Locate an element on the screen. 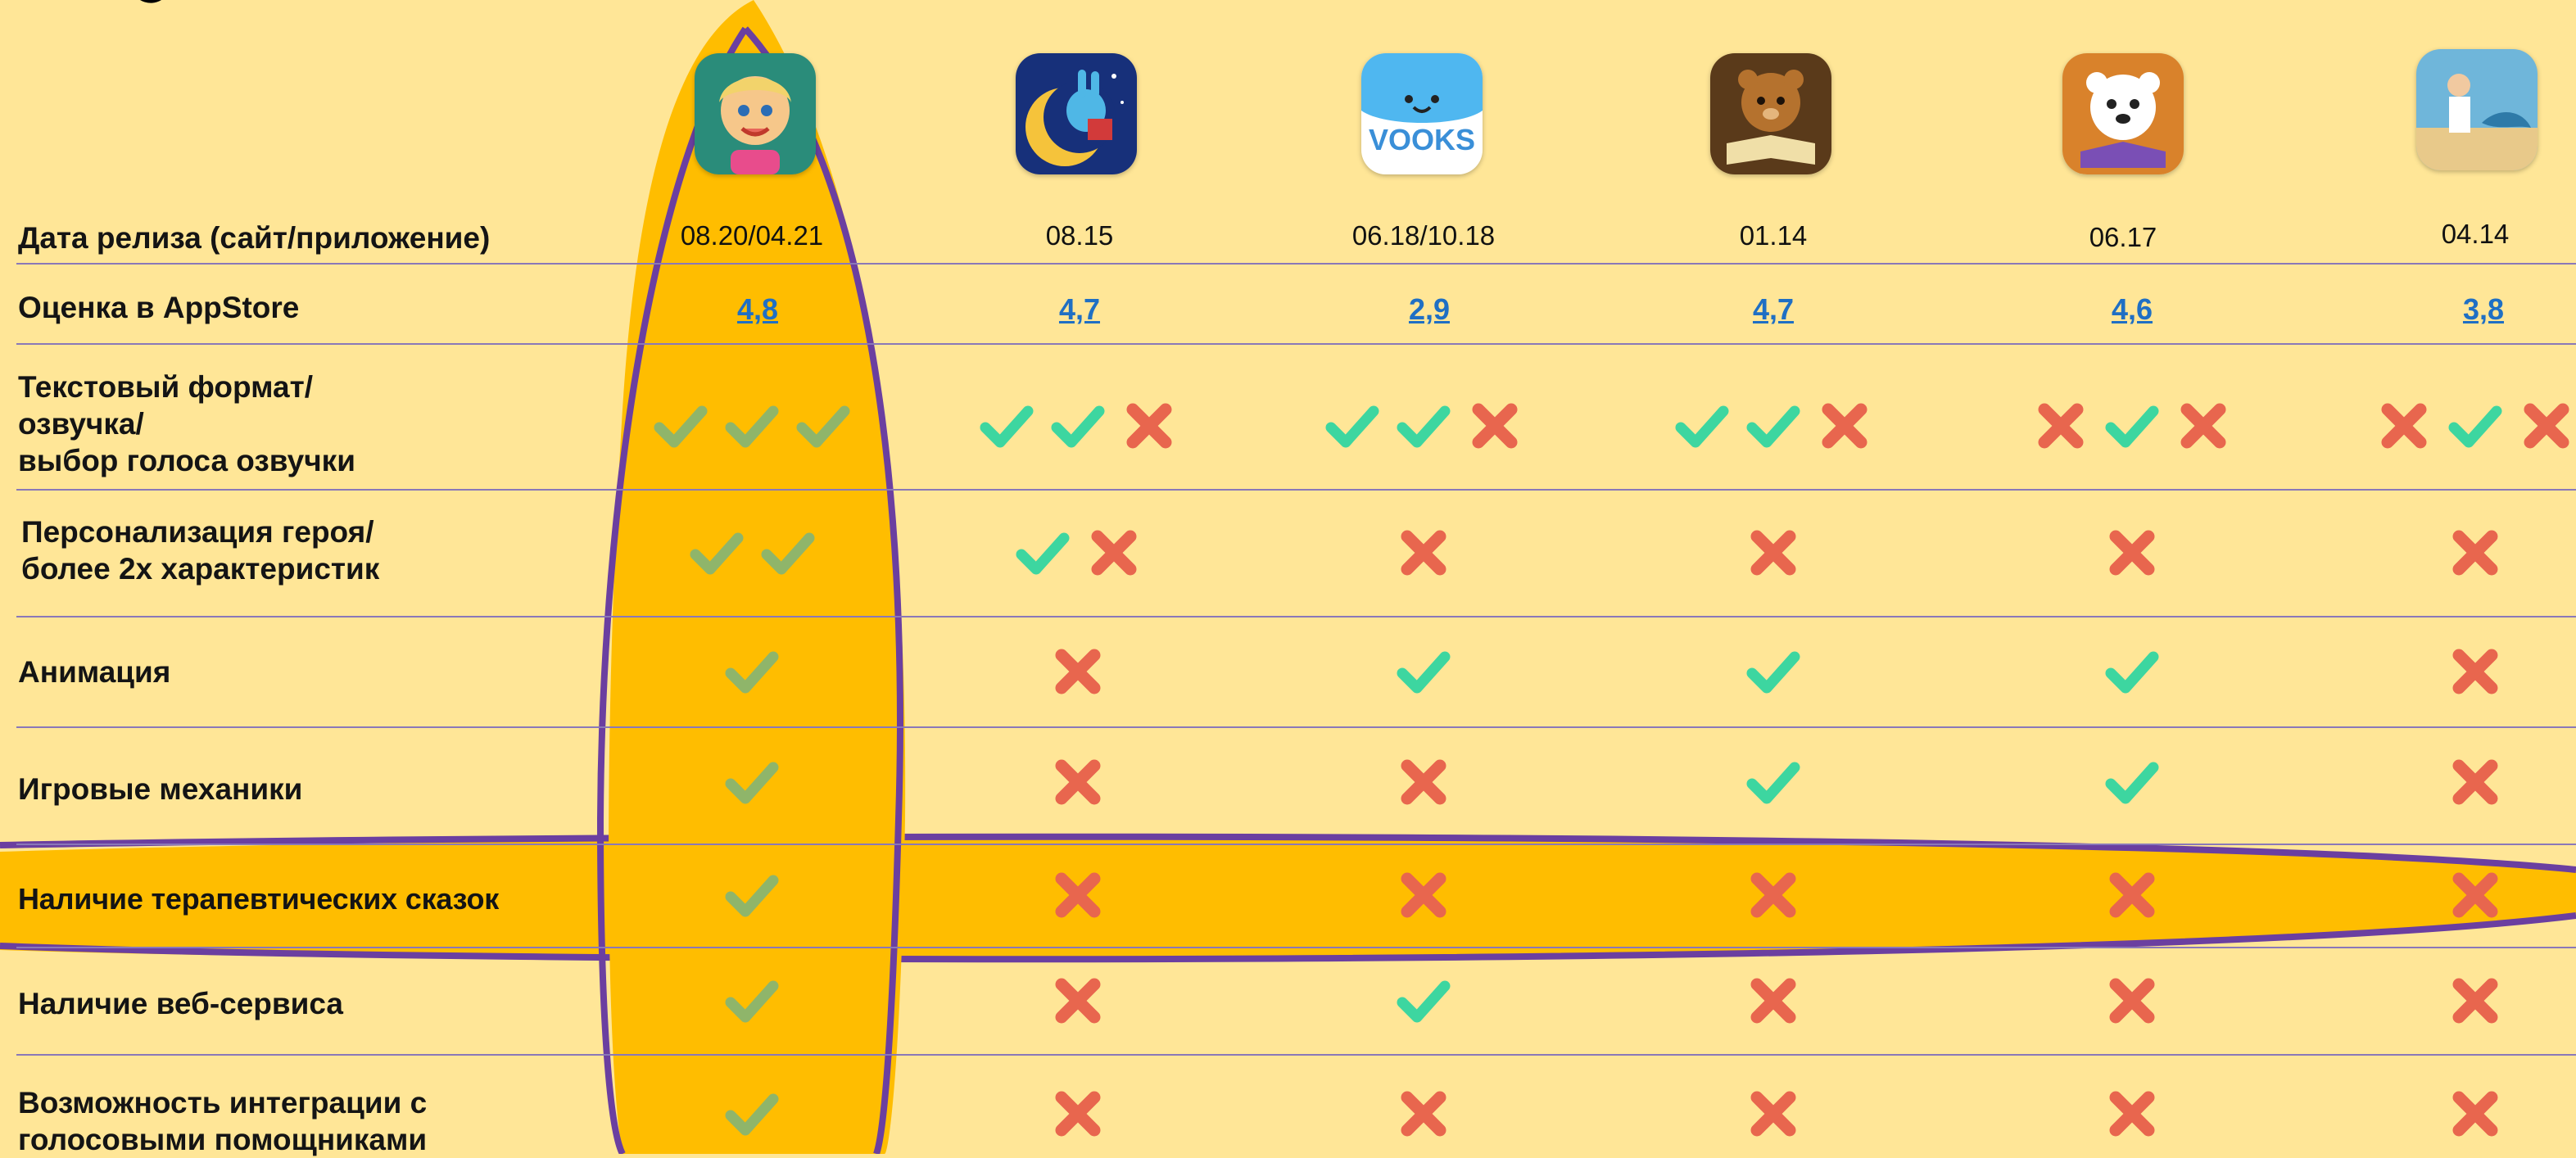 Image resolution: width=2576 pixels, height=1158 pixels. vooks-wordmark: VOOKS is located at coordinates (1422, 139).